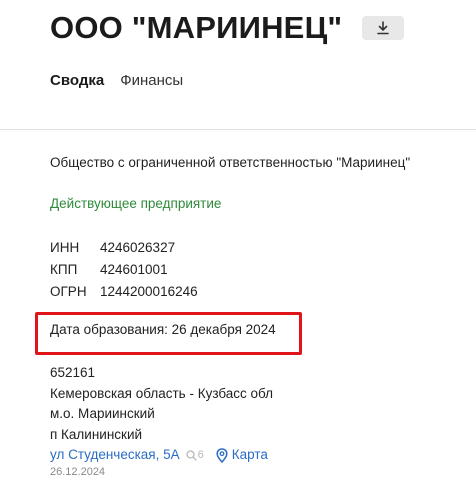 This screenshot has height=497, width=476. Describe the element at coordinates (73, 372) in the screenshot. I see `postal-code: 652161` at that location.